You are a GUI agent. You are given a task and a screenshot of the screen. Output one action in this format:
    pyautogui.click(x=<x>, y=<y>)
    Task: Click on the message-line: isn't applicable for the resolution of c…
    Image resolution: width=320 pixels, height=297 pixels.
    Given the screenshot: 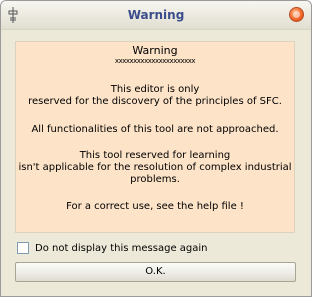 What is the action you would take?
    pyautogui.click(x=155, y=167)
    